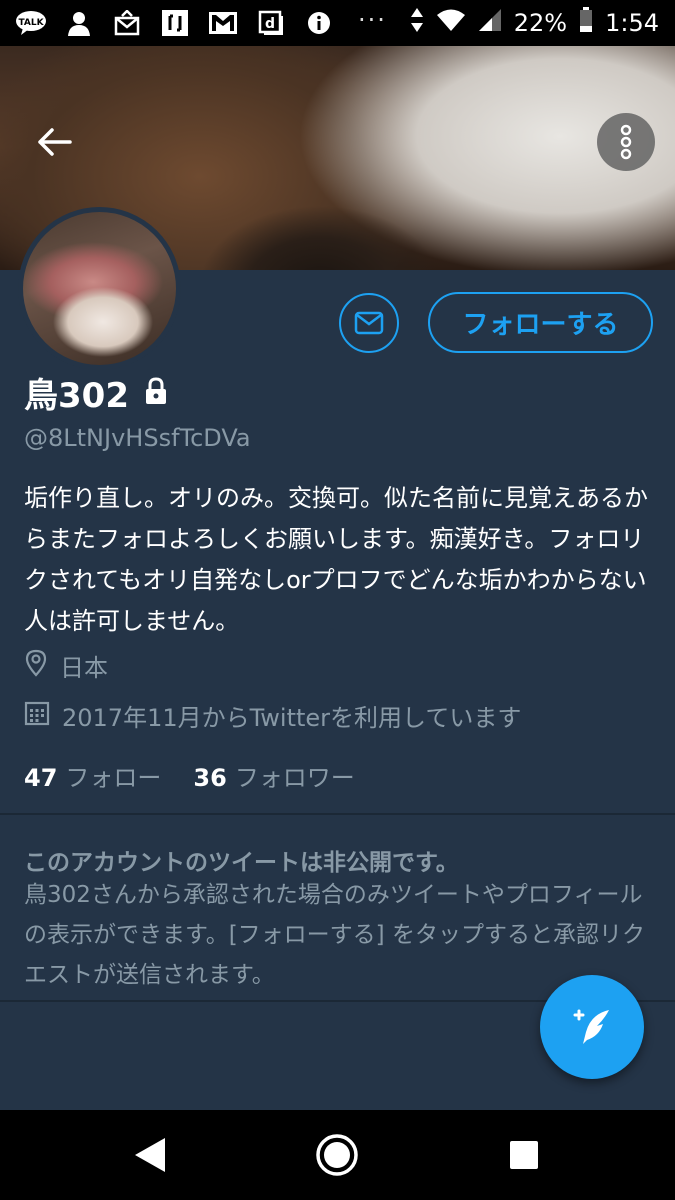 This screenshot has height=1200, width=675. I want to click on d-icon: d, so click(271, 23).